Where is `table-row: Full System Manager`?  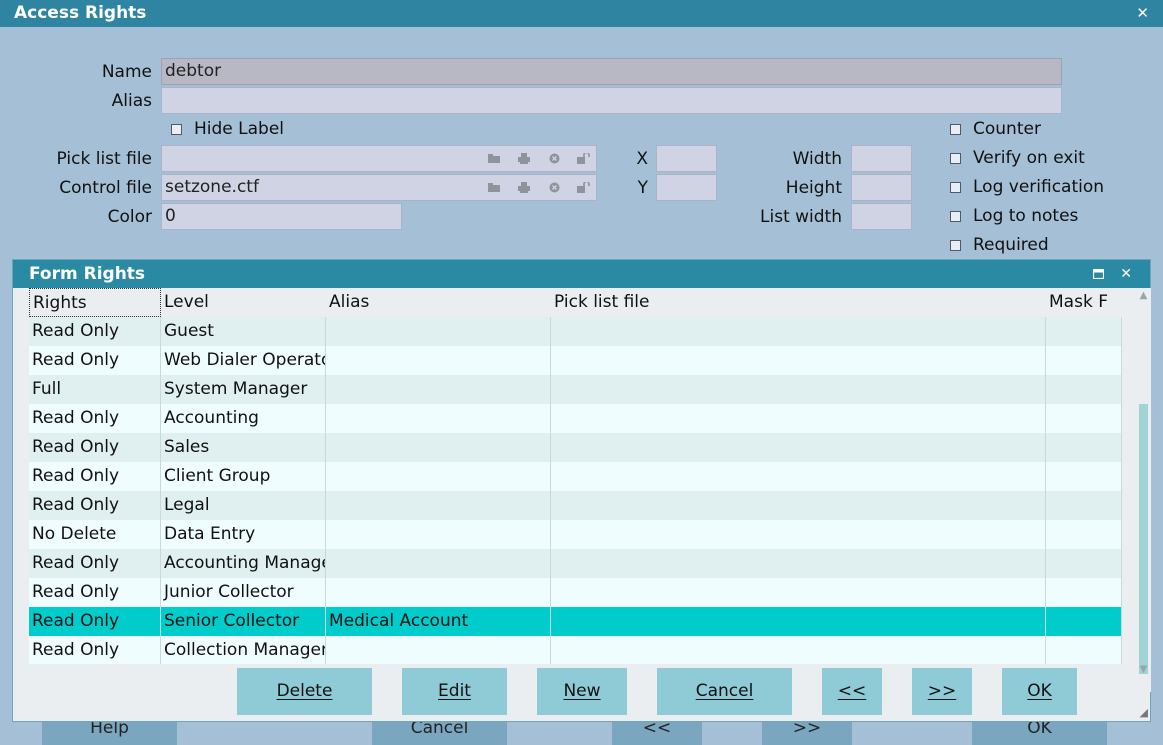
table-row: Full System Manager is located at coordinates (575, 389).